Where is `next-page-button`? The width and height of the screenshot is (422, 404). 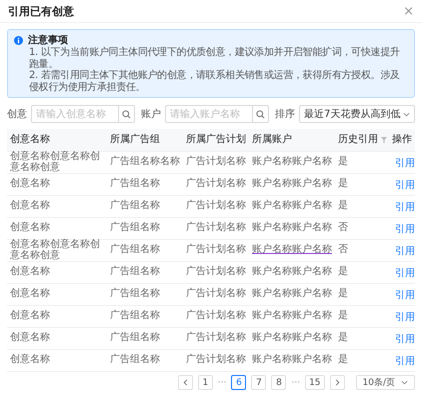
next-page-button is located at coordinates (337, 382).